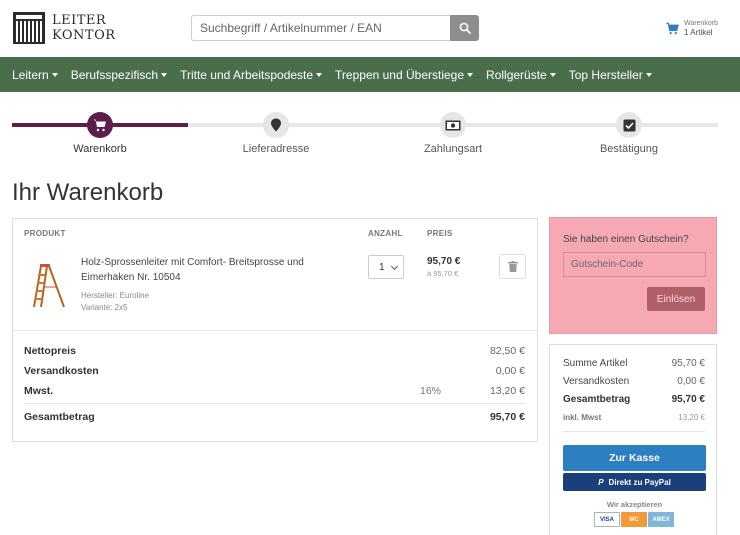 Image resolution: width=740 pixels, height=535 pixels. I want to click on quantity-select: 1, so click(386, 267).